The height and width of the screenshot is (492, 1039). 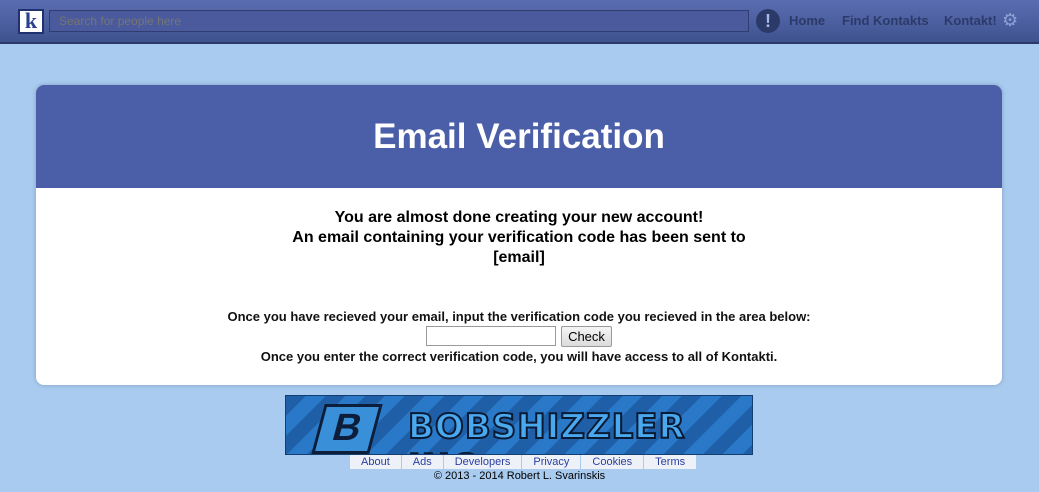 I want to click on footer-link-terms: Terms, so click(x=671, y=462).